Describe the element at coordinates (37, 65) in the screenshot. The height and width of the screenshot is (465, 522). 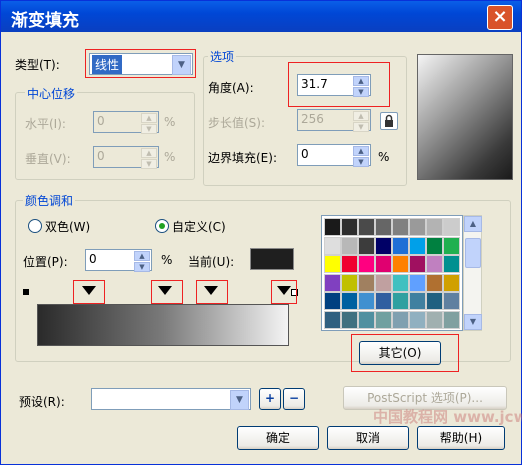
I see `type-label: 类型(T):` at that location.